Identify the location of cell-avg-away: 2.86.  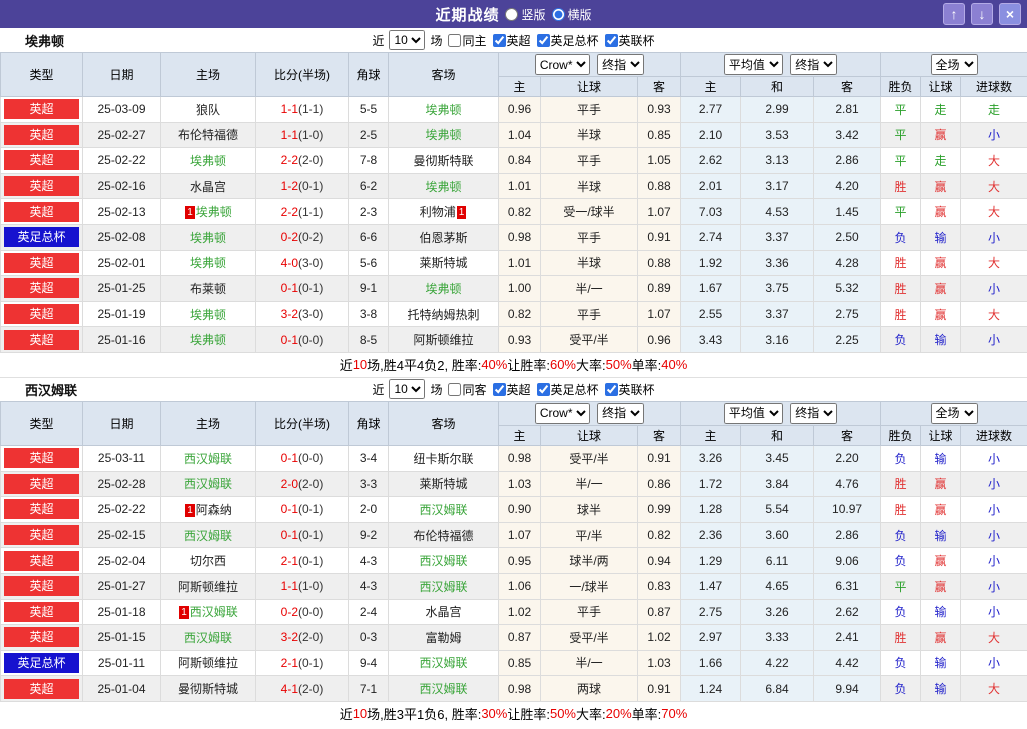
(847, 160).